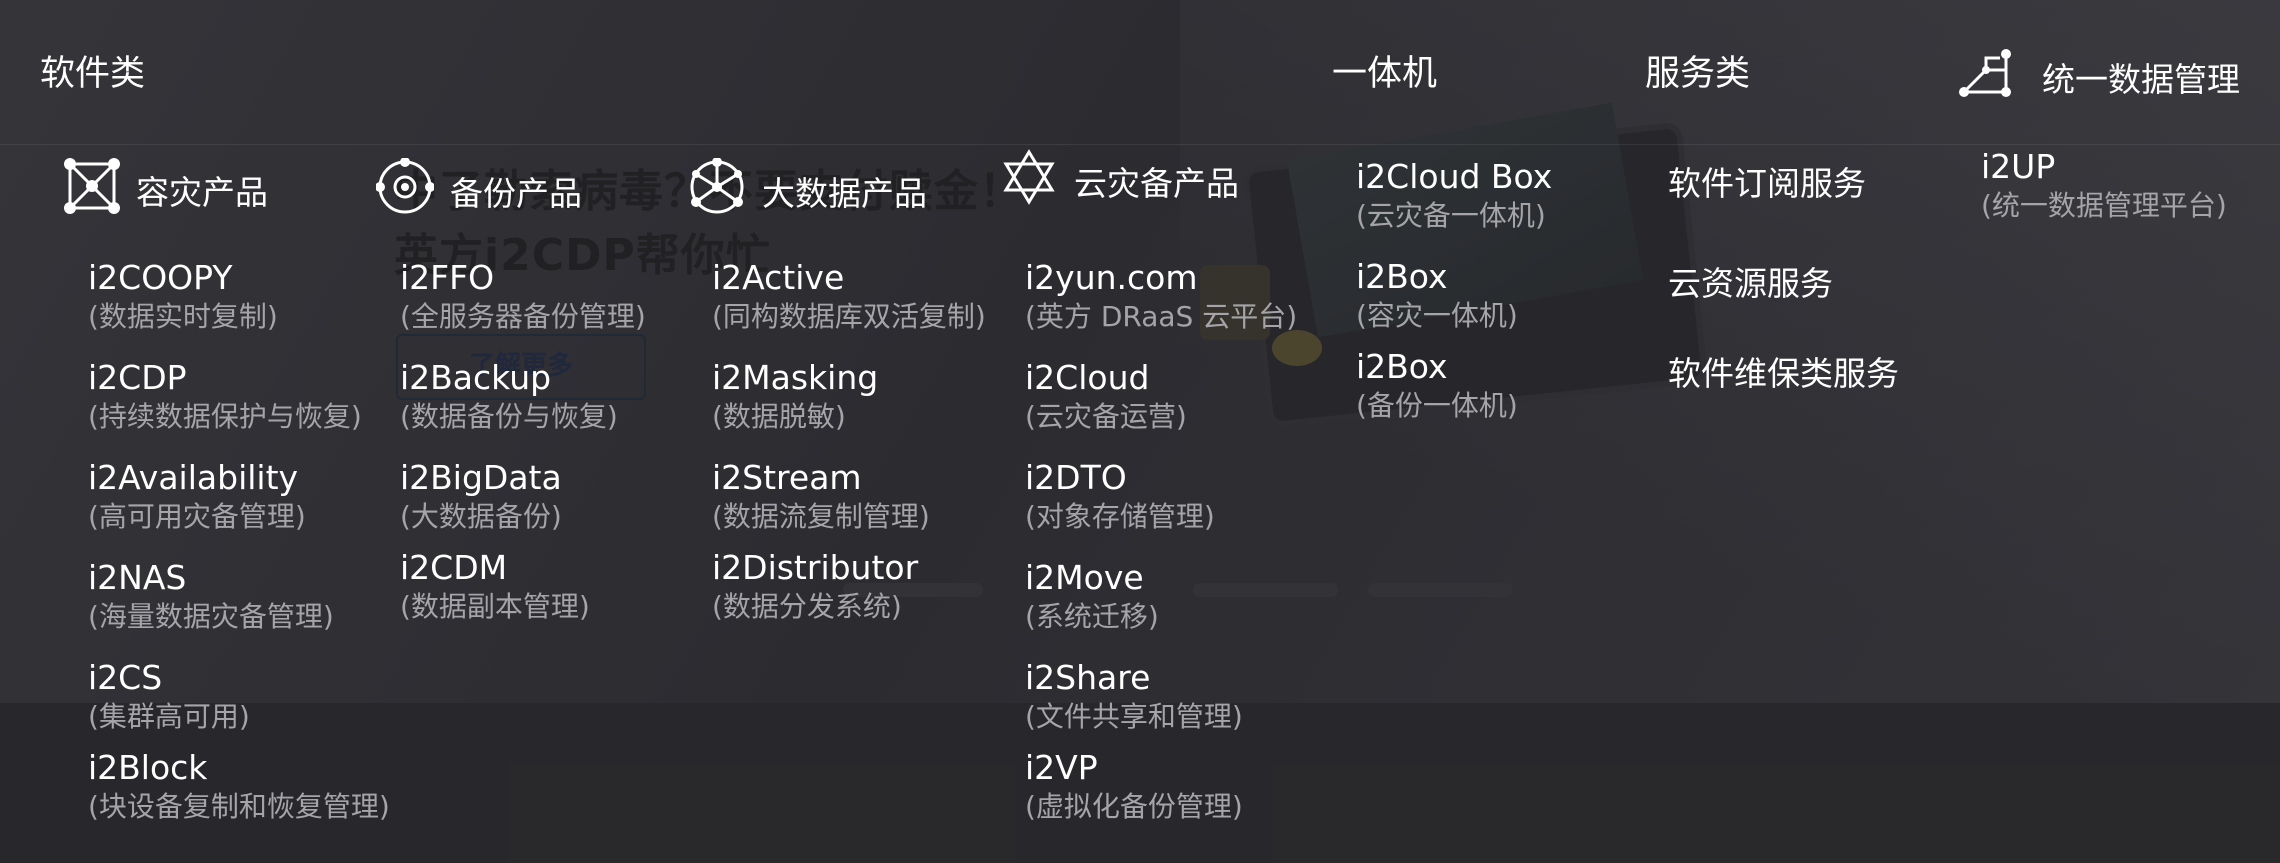 This screenshot has height=863, width=2280. What do you see at coordinates (849, 297) in the screenshot?
I see `product-link: i2Active (同构数据库双活复制)` at bounding box center [849, 297].